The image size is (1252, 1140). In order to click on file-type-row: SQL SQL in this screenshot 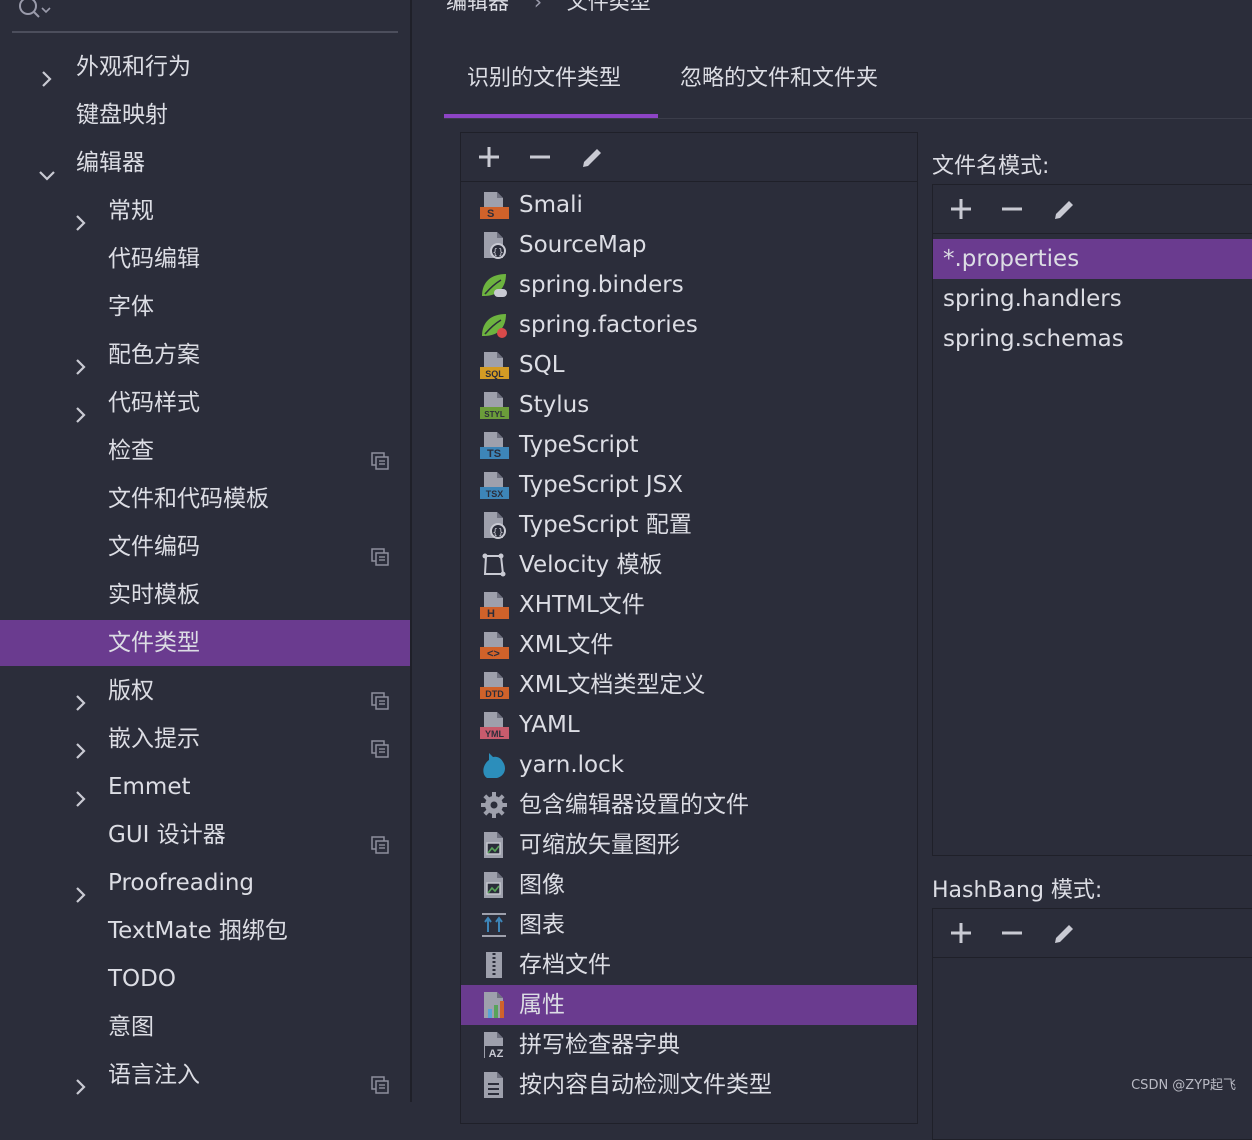, I will do `click(689, 365)`.